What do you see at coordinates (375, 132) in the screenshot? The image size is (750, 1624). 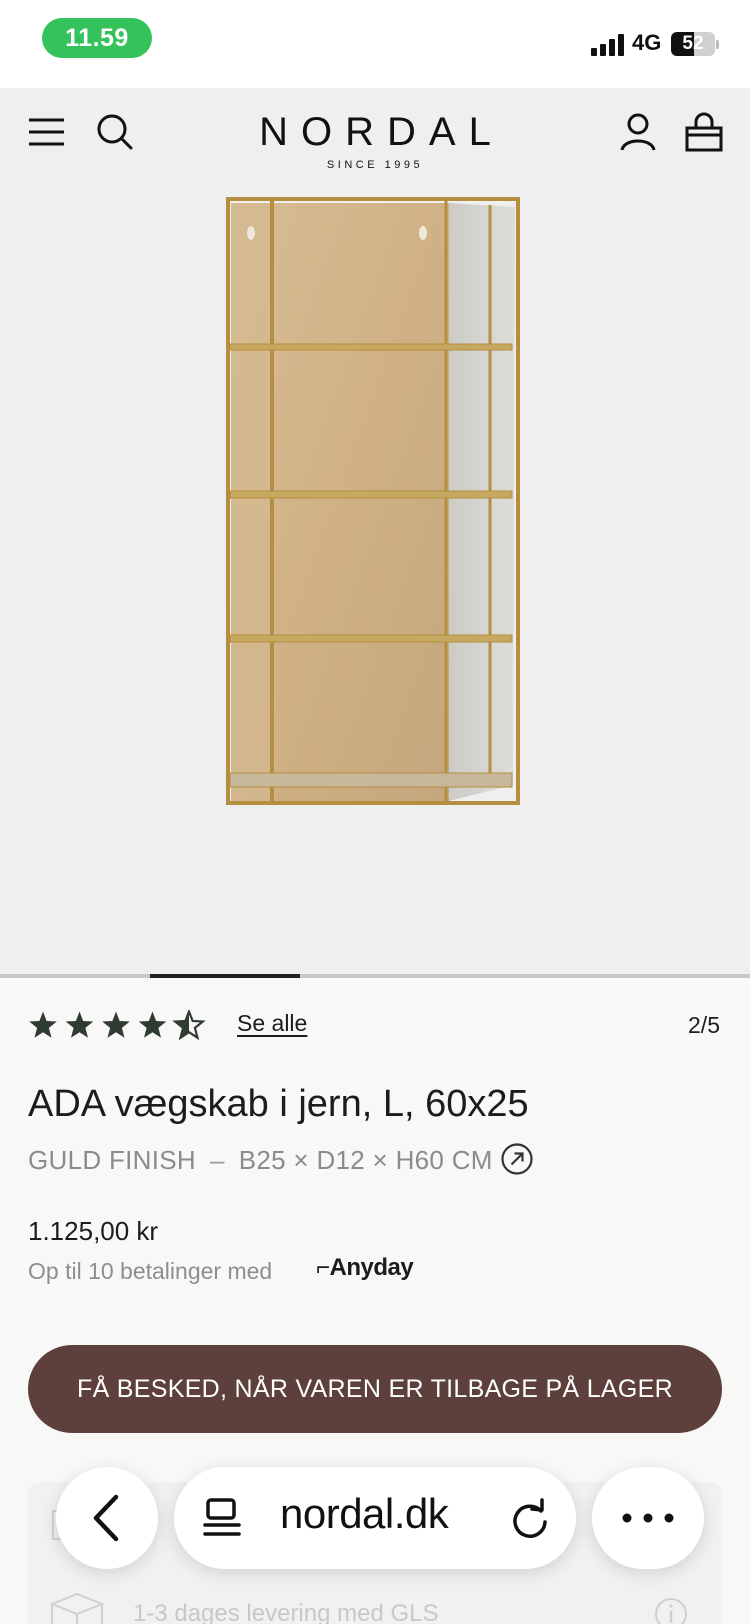 I see `brand-logo: NORDAL` at bounding box center [375, 132].